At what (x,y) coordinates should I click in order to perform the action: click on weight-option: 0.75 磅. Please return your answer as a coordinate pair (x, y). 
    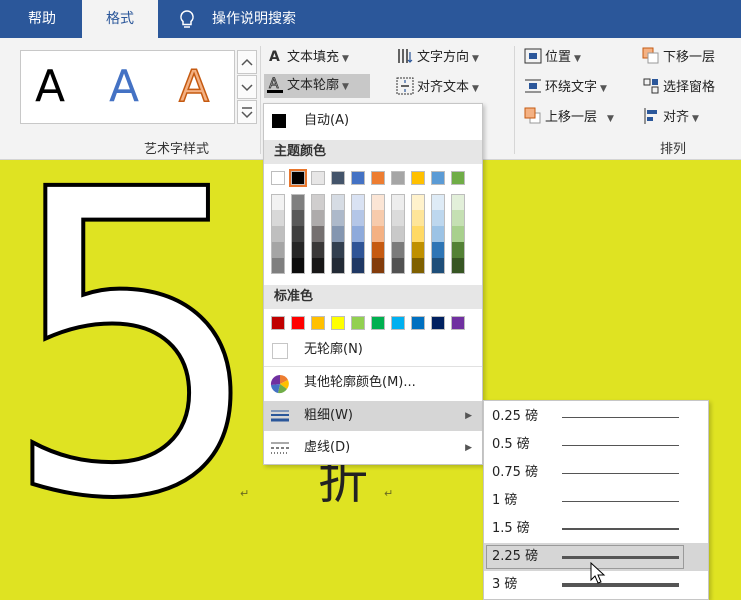
    Looking at the image, I should click on (596, 473).